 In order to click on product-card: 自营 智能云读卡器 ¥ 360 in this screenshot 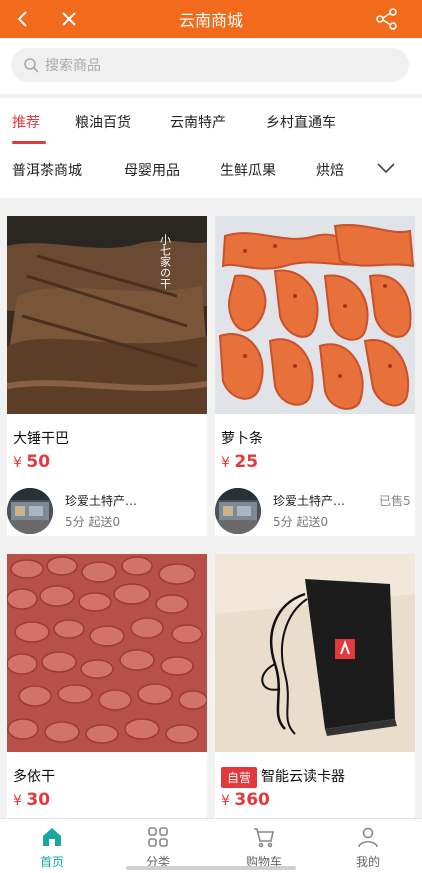, I will do `click(315, 689)`.